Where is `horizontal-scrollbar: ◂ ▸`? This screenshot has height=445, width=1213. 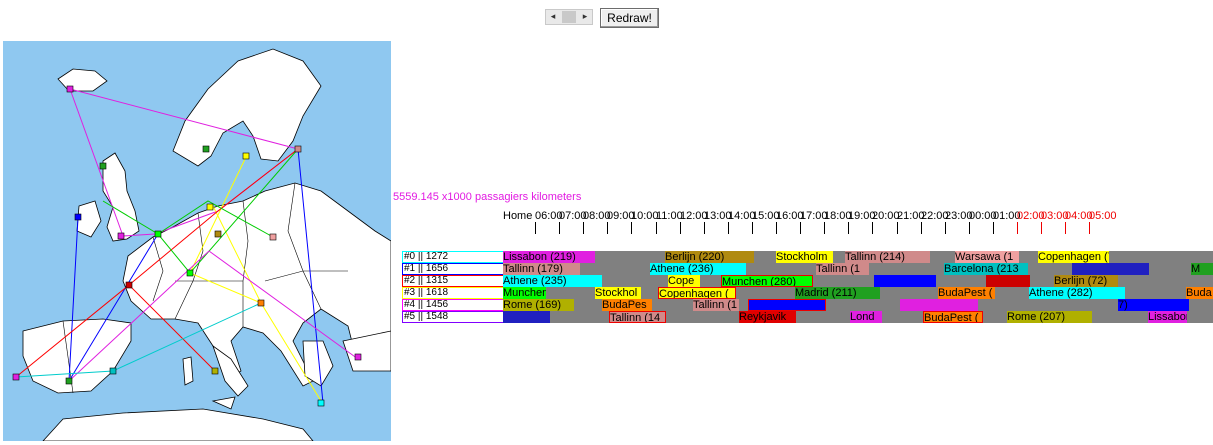 horizontal-scrollbar: ◂ ▸ is located at coordinates (569, 17).